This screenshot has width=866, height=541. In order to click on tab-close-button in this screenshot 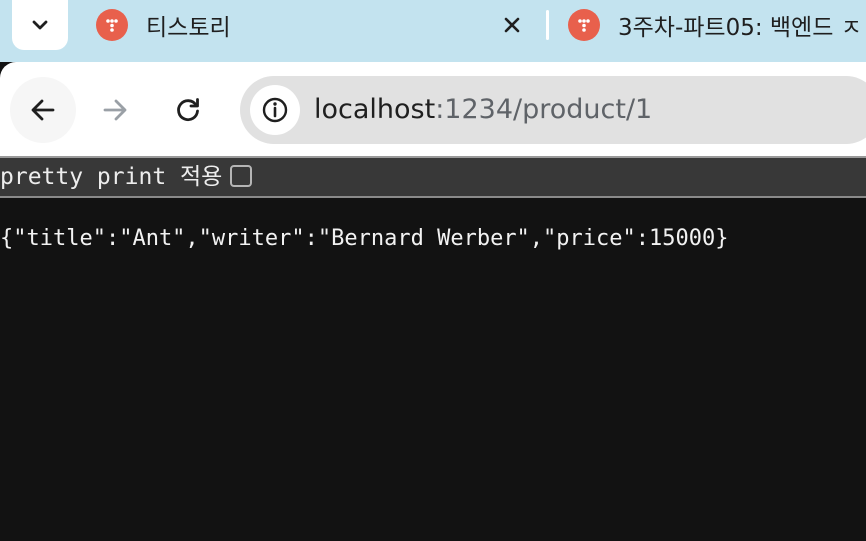, I will do `click(512, 25)`.